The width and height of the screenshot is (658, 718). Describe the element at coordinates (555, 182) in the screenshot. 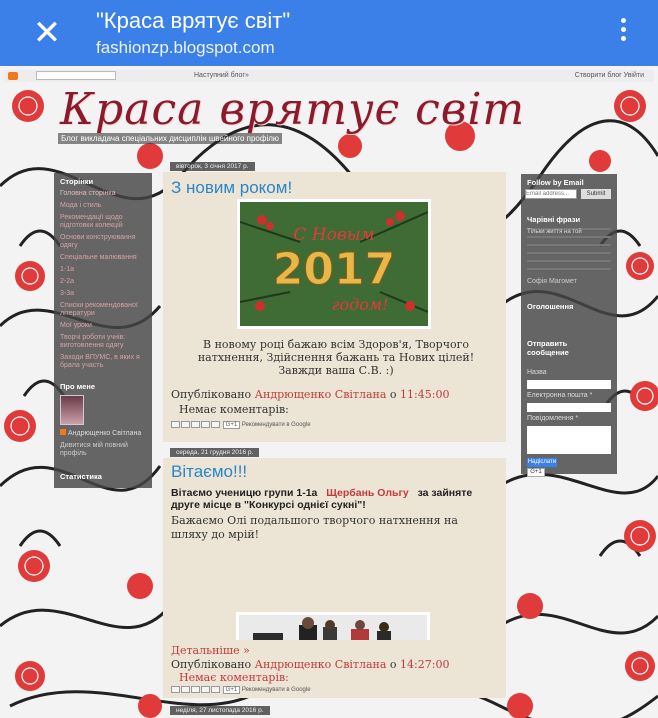

I see `follow-heading: Follow by Email` at that location.